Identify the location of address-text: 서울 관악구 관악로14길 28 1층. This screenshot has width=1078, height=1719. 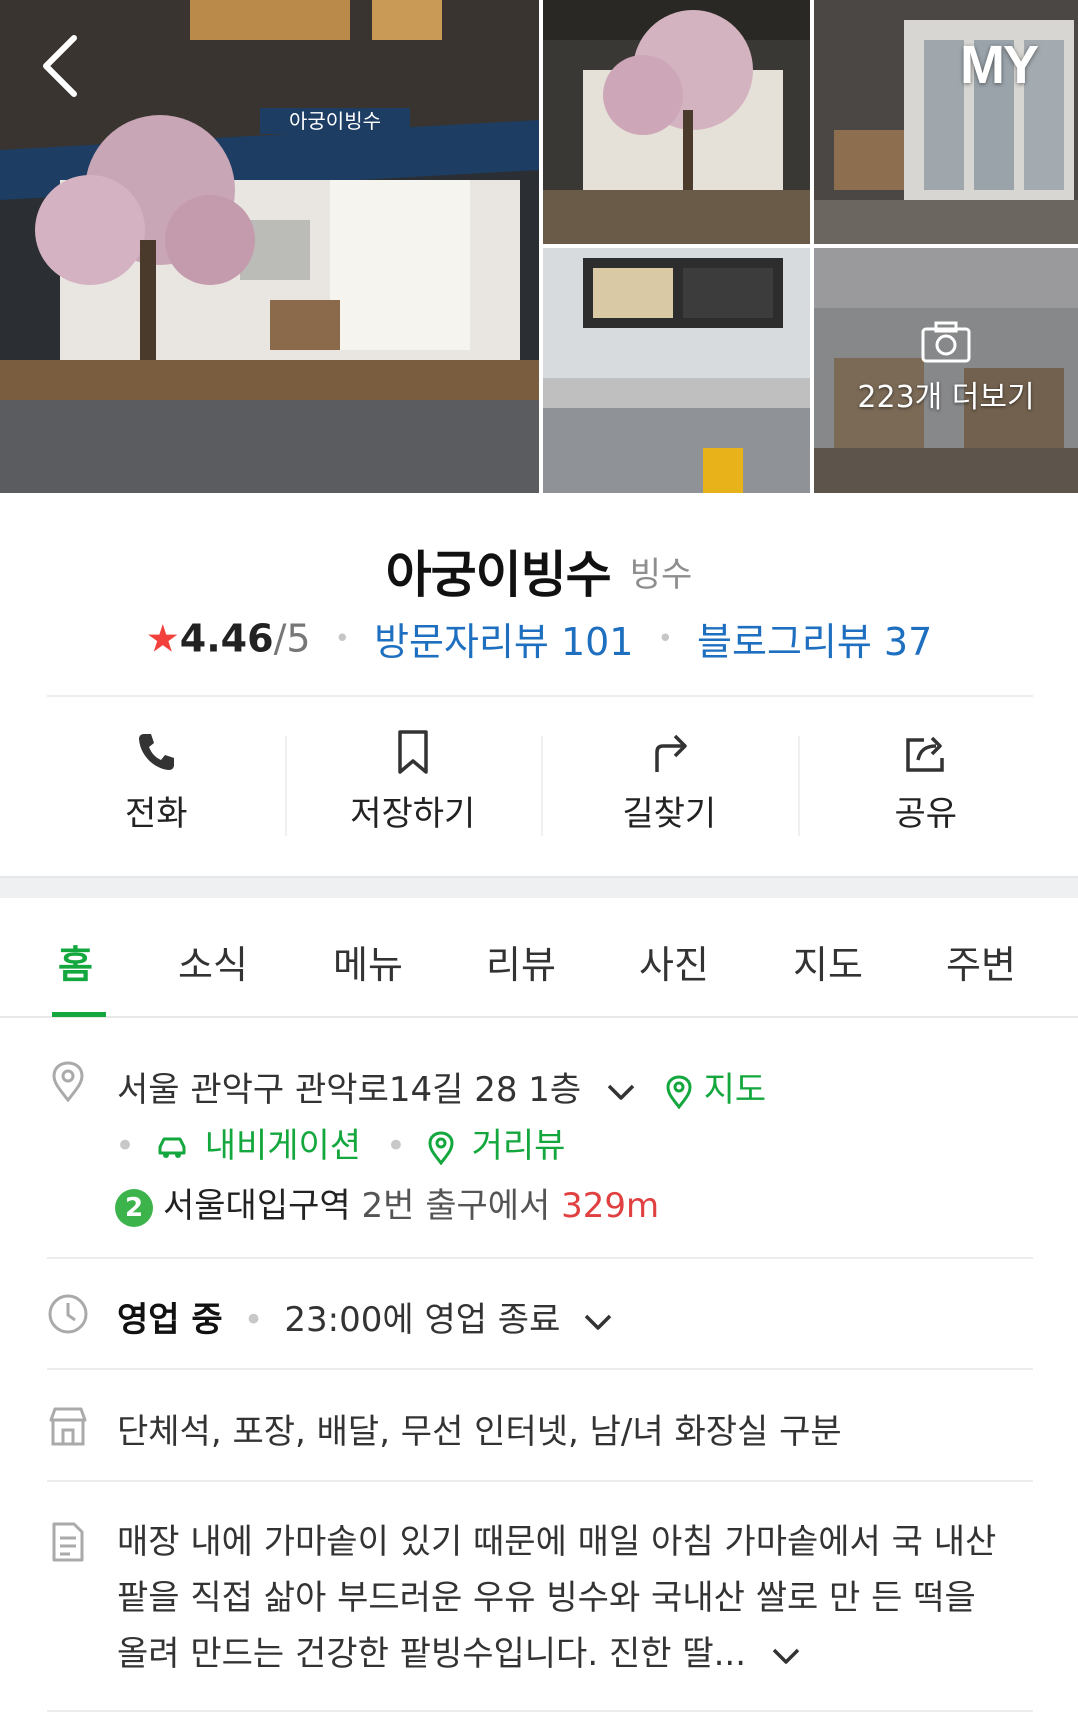
(349, 1090).